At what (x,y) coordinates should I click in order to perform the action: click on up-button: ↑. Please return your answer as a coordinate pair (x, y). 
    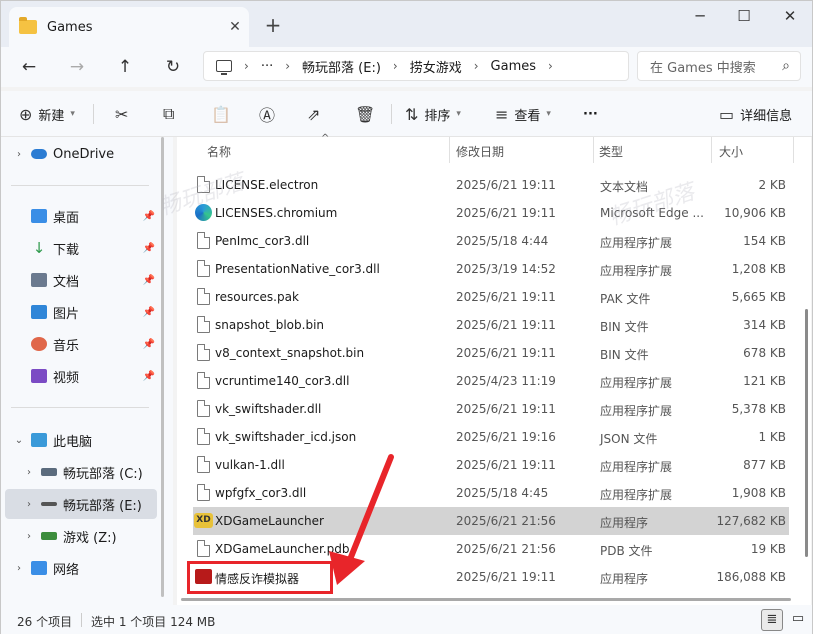
    Looking at the image, I should click on (125, 67).